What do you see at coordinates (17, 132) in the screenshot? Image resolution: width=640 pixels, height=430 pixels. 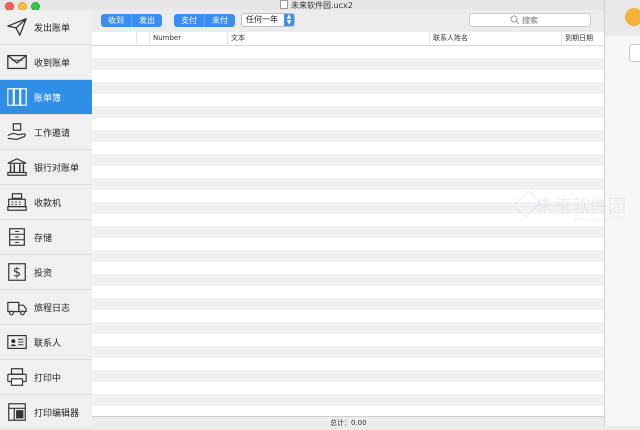 I see `hand-box-icon` at bounding box center [17, 132].